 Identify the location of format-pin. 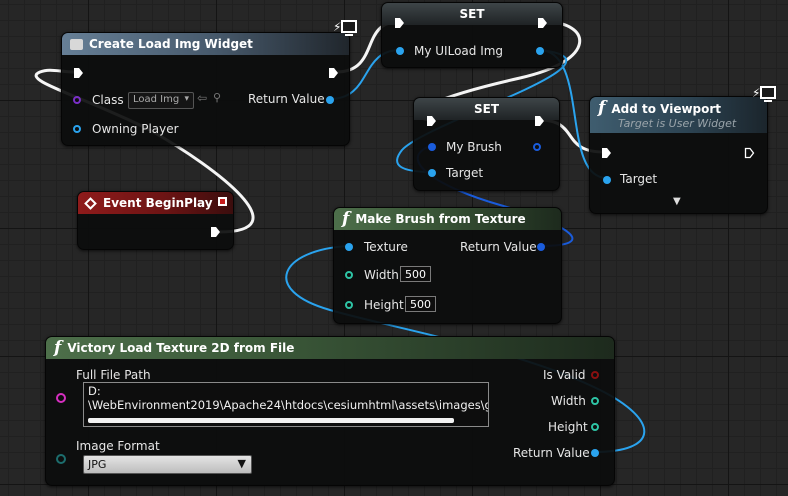
(61, 459).